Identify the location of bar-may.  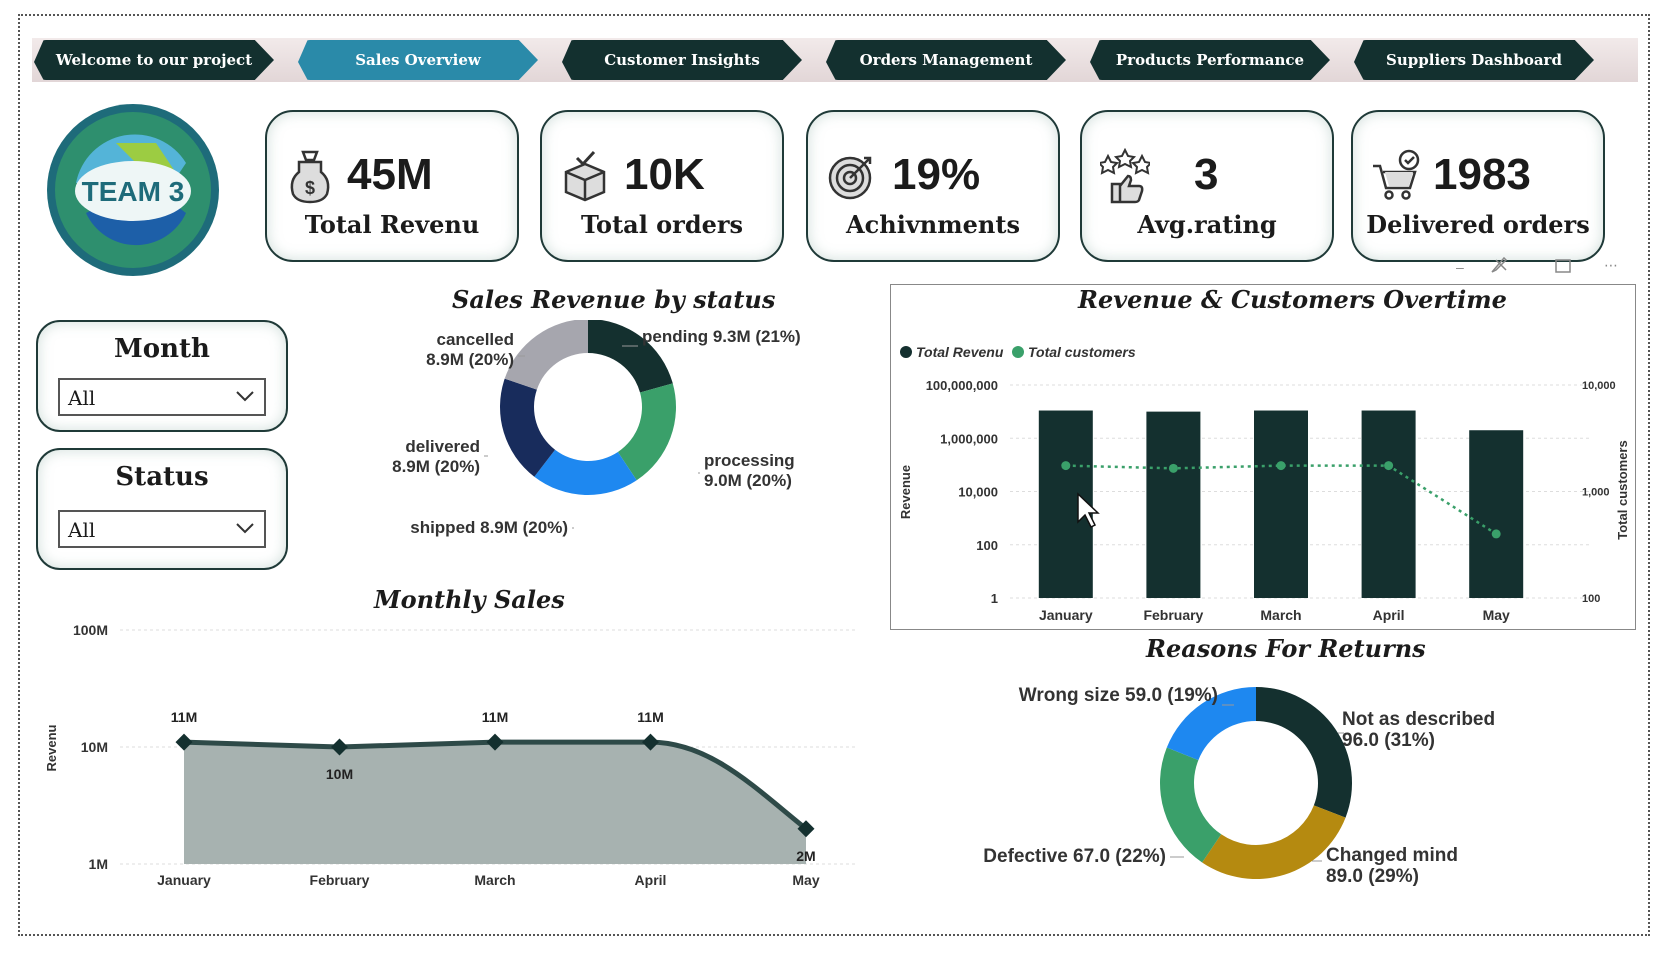
(1496, 514).